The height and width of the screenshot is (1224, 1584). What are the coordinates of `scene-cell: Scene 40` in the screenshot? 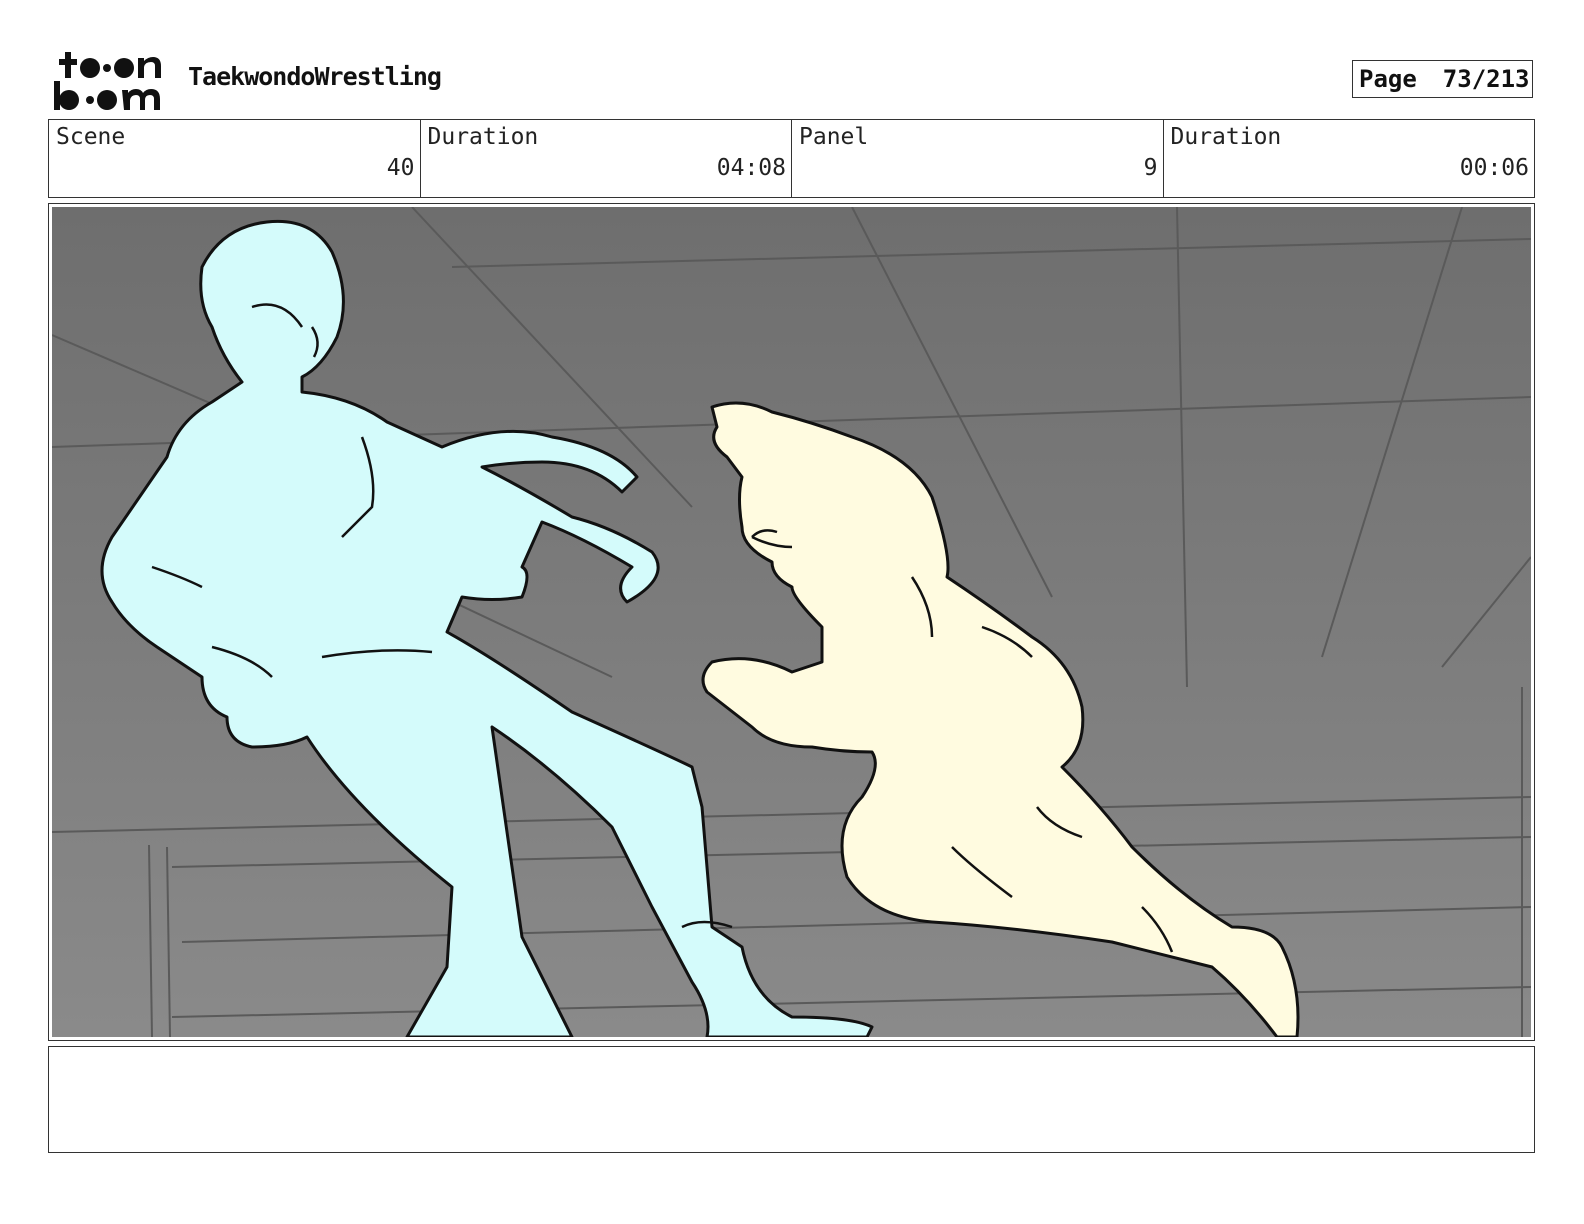 It's located at (235, 158).